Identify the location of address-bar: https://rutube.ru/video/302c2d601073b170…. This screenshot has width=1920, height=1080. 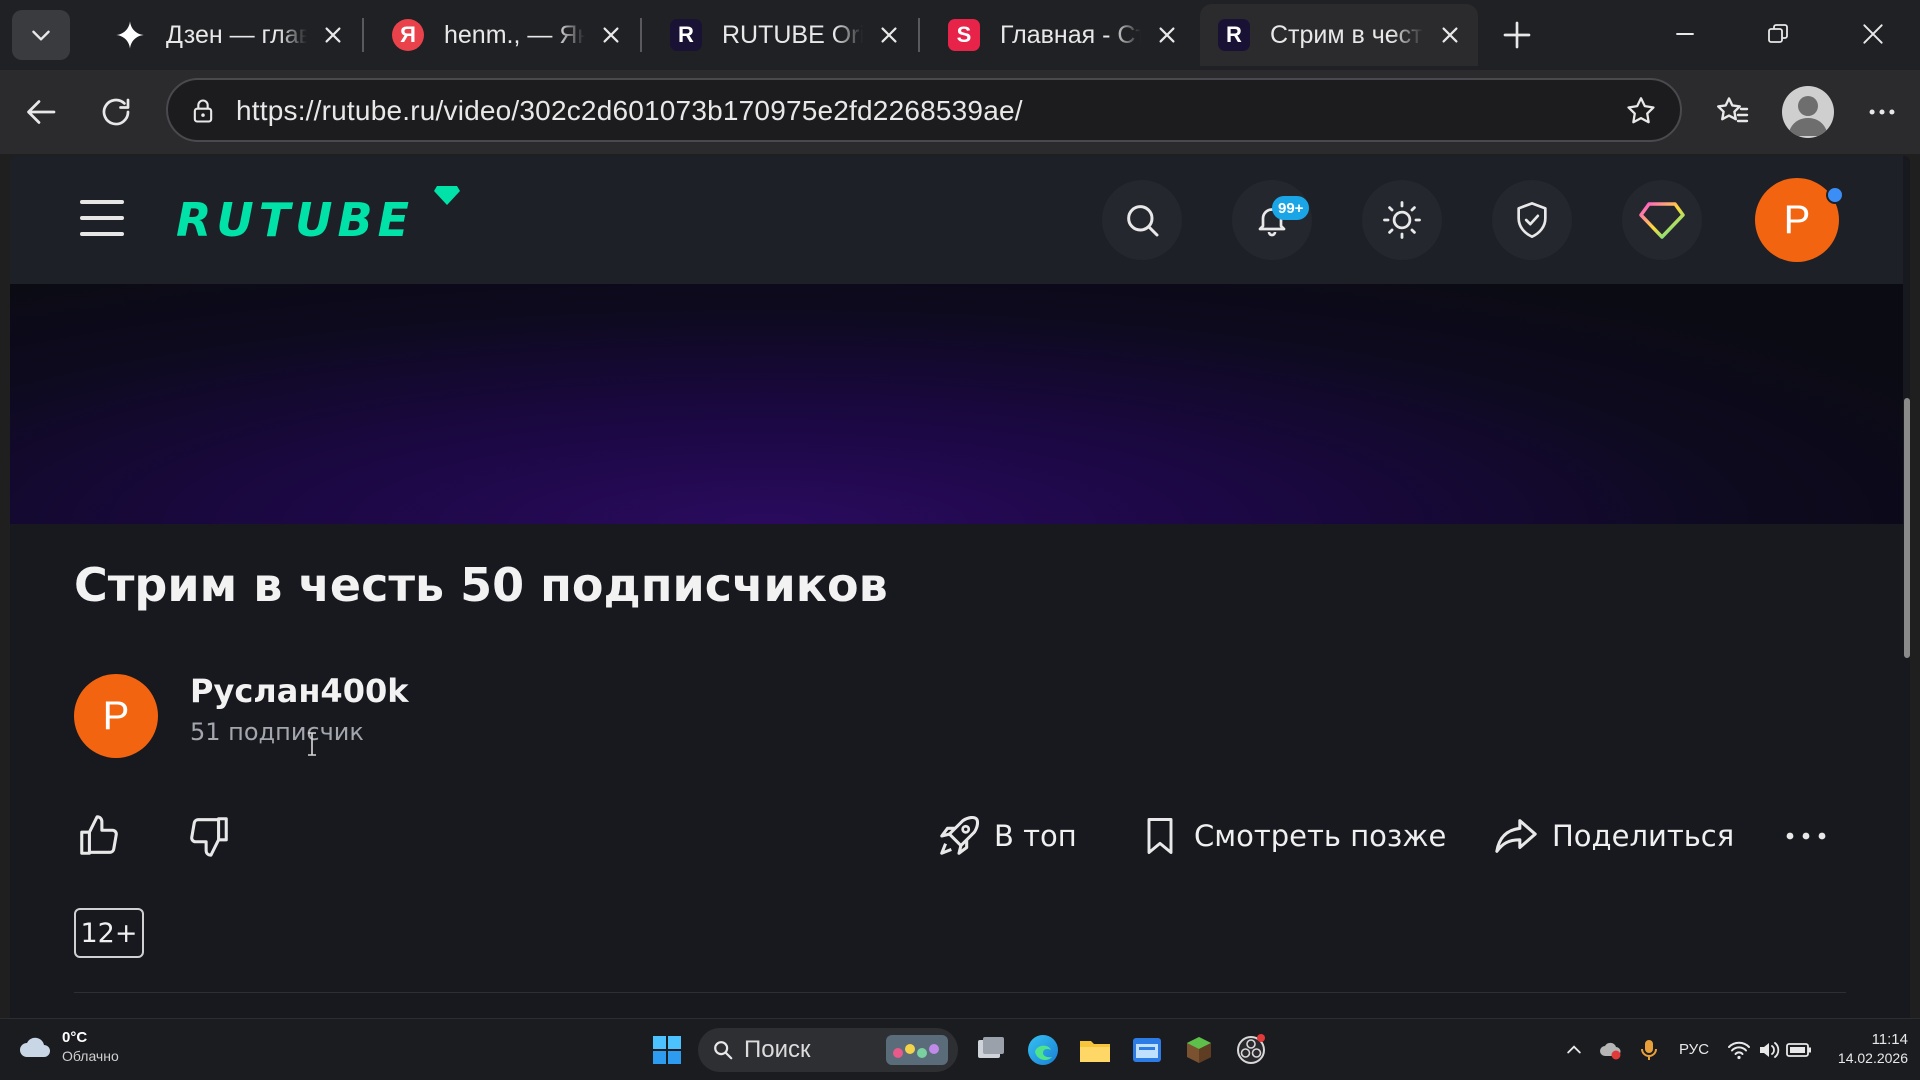
(924, 110).